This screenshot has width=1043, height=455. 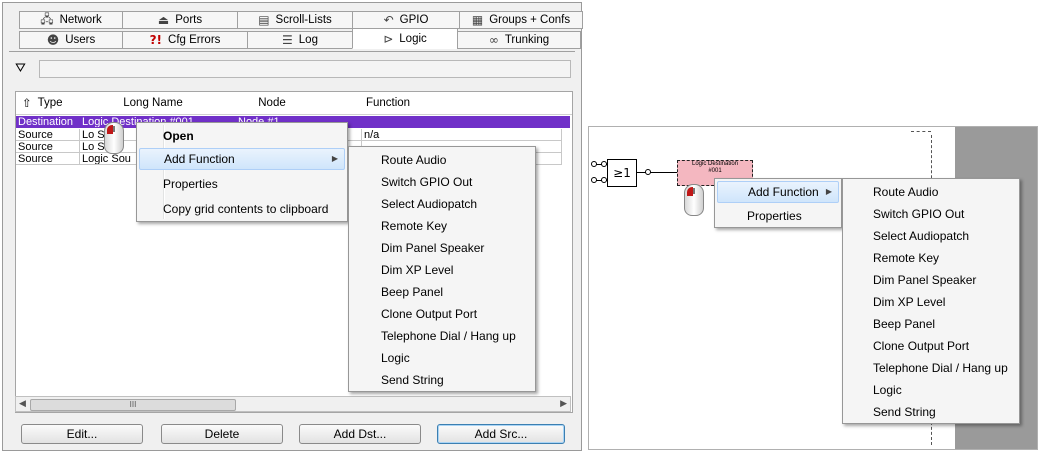 I want to click on filter-input, so click(x=305, y=69).